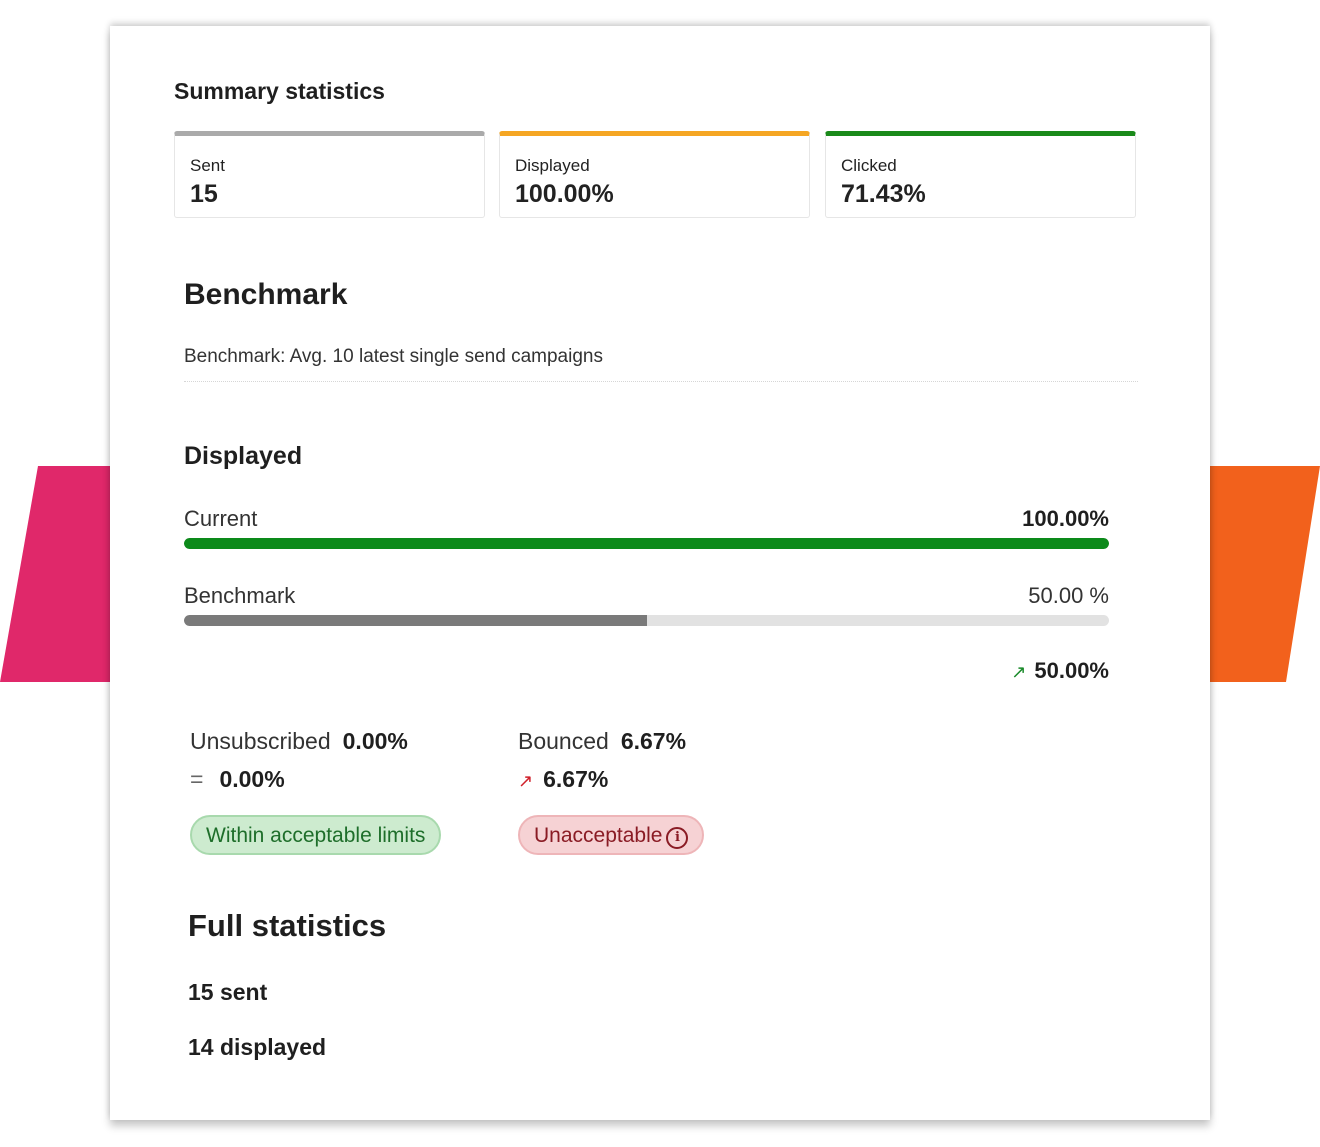  I want to click on bounced-label: Bounced, so click(563, 741).